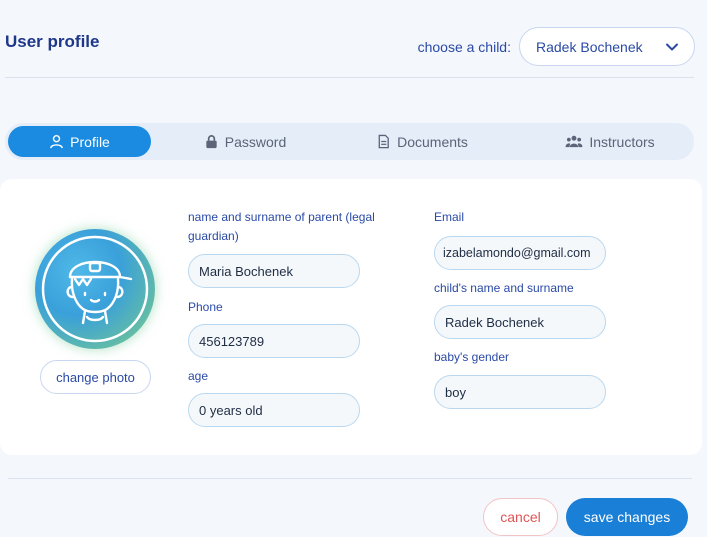 The width and height of the screenshot is (707, 537). What do you see at coordinates (90, 141) in the screenshot?
I see `tab-profile-label: Profile` at bounding box center [90, 141].